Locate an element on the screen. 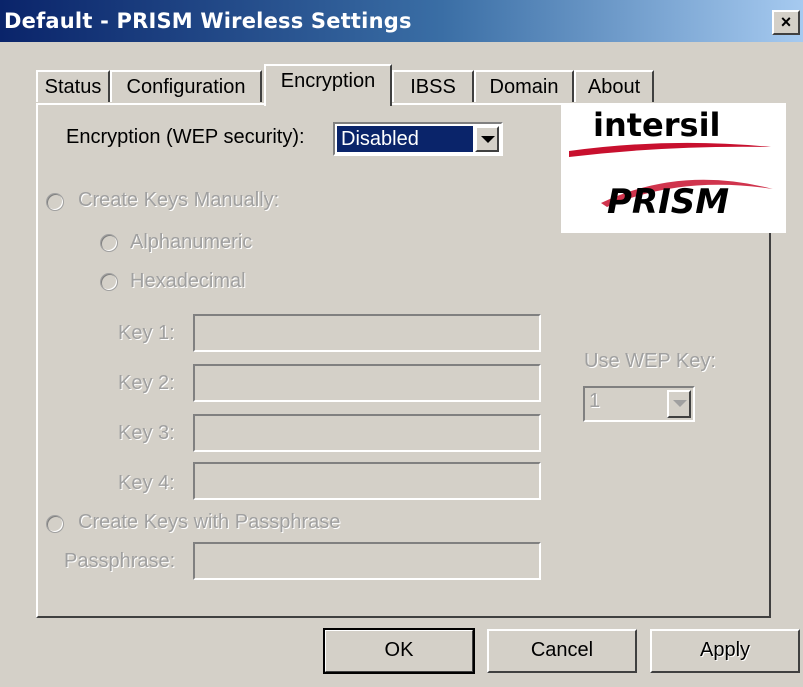  create-keys-passphrase-radio is located at coordinates (55, 524).